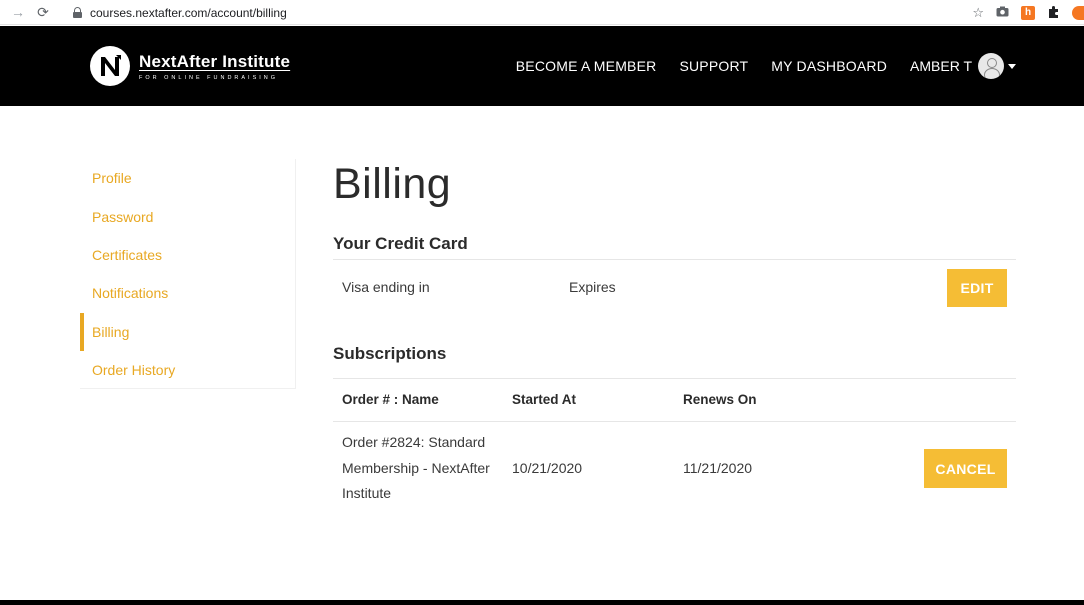  I want to click on camera-extension-icon, so click(1002, 12).